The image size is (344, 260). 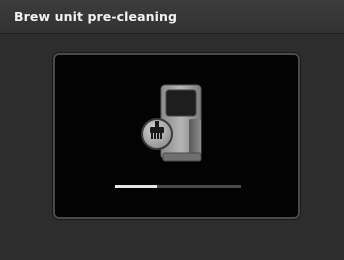 I want to click on progress-bar, so click(x=178, y=186).